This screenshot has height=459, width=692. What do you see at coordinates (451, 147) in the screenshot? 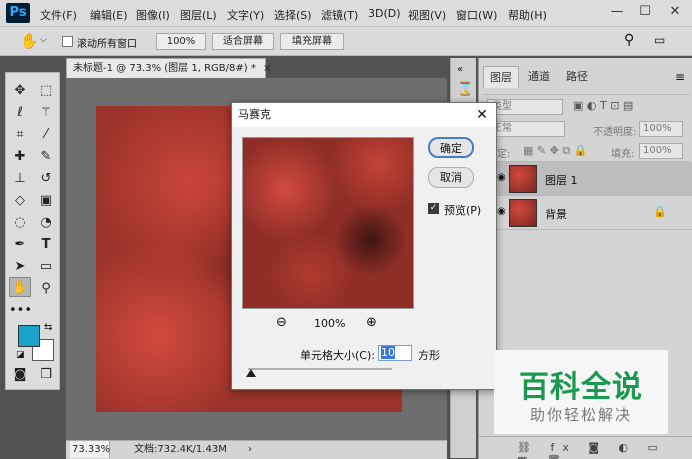
I see `ok-button: 确定` at bounding box center [451, 147].